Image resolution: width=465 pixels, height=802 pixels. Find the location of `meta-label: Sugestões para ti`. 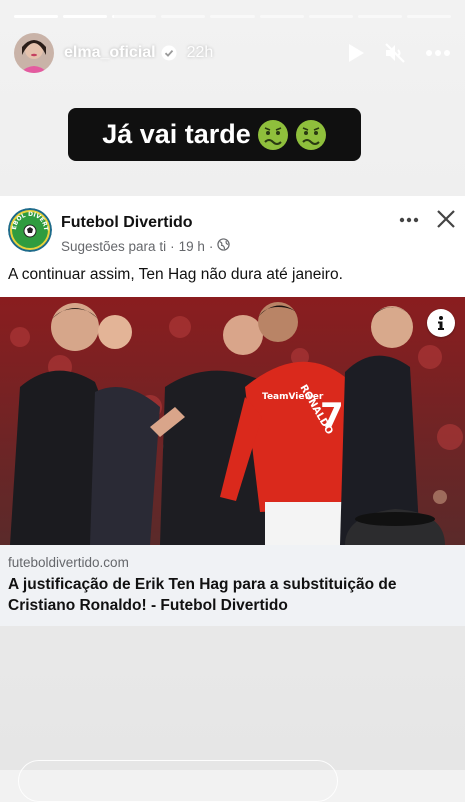

meta-label: Sugestões para ti is located at coordinates (114, 246).